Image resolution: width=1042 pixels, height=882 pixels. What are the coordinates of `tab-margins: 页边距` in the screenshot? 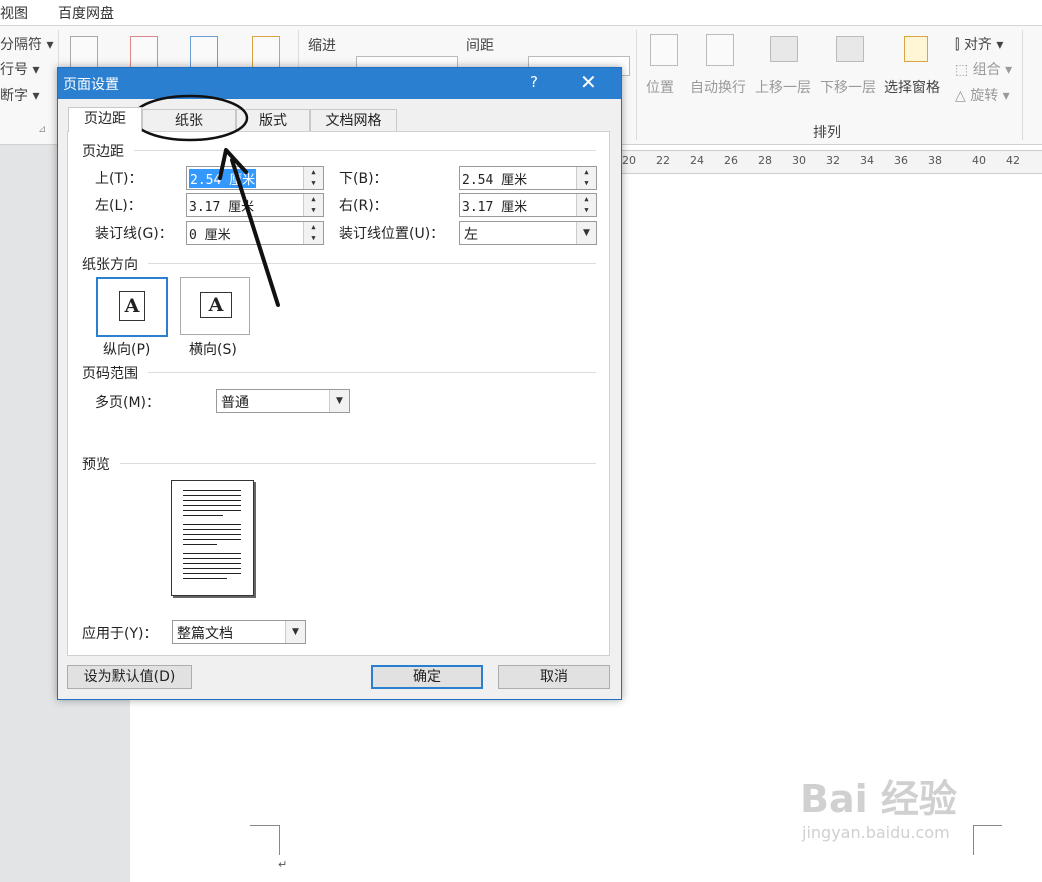 It's located at (105, 119).